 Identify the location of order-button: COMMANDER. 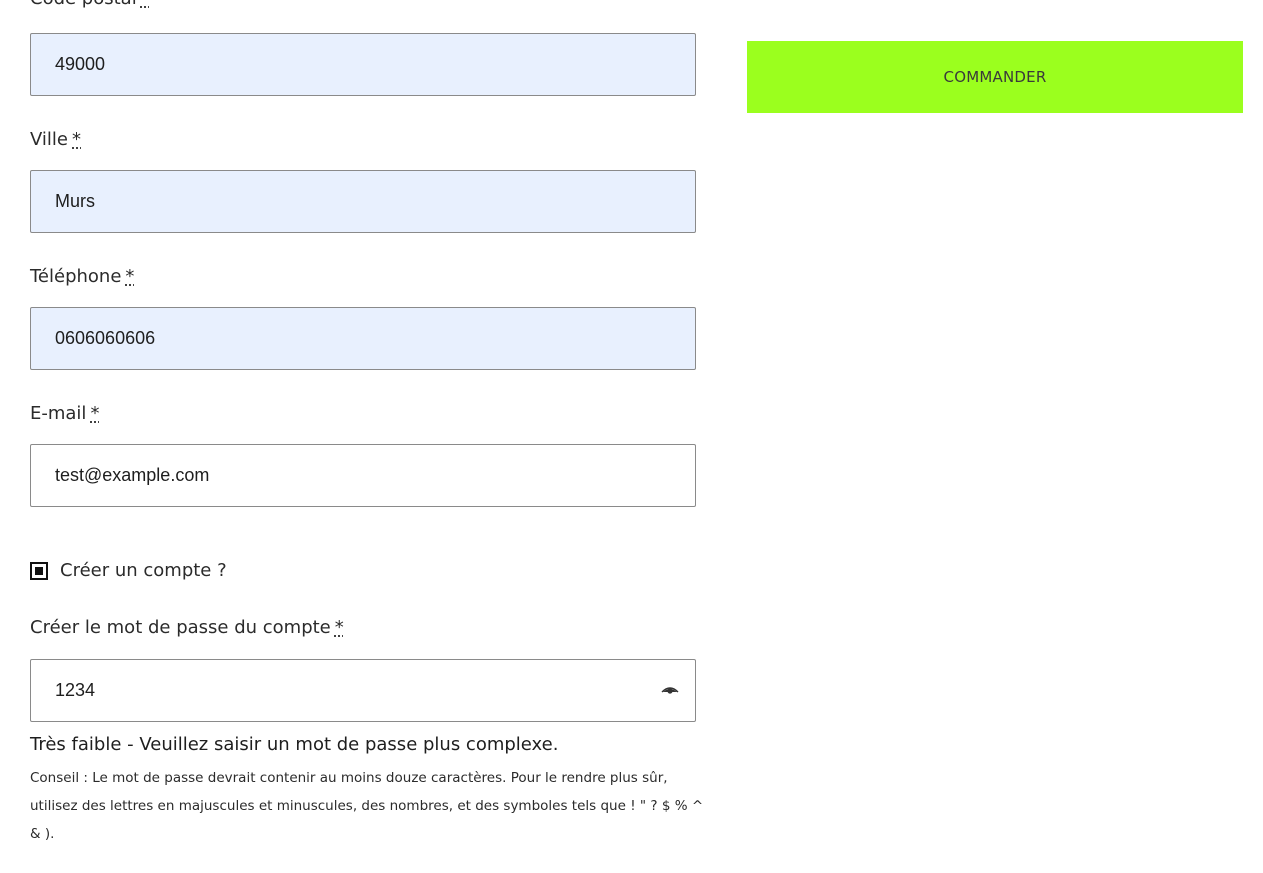
(995, 77).